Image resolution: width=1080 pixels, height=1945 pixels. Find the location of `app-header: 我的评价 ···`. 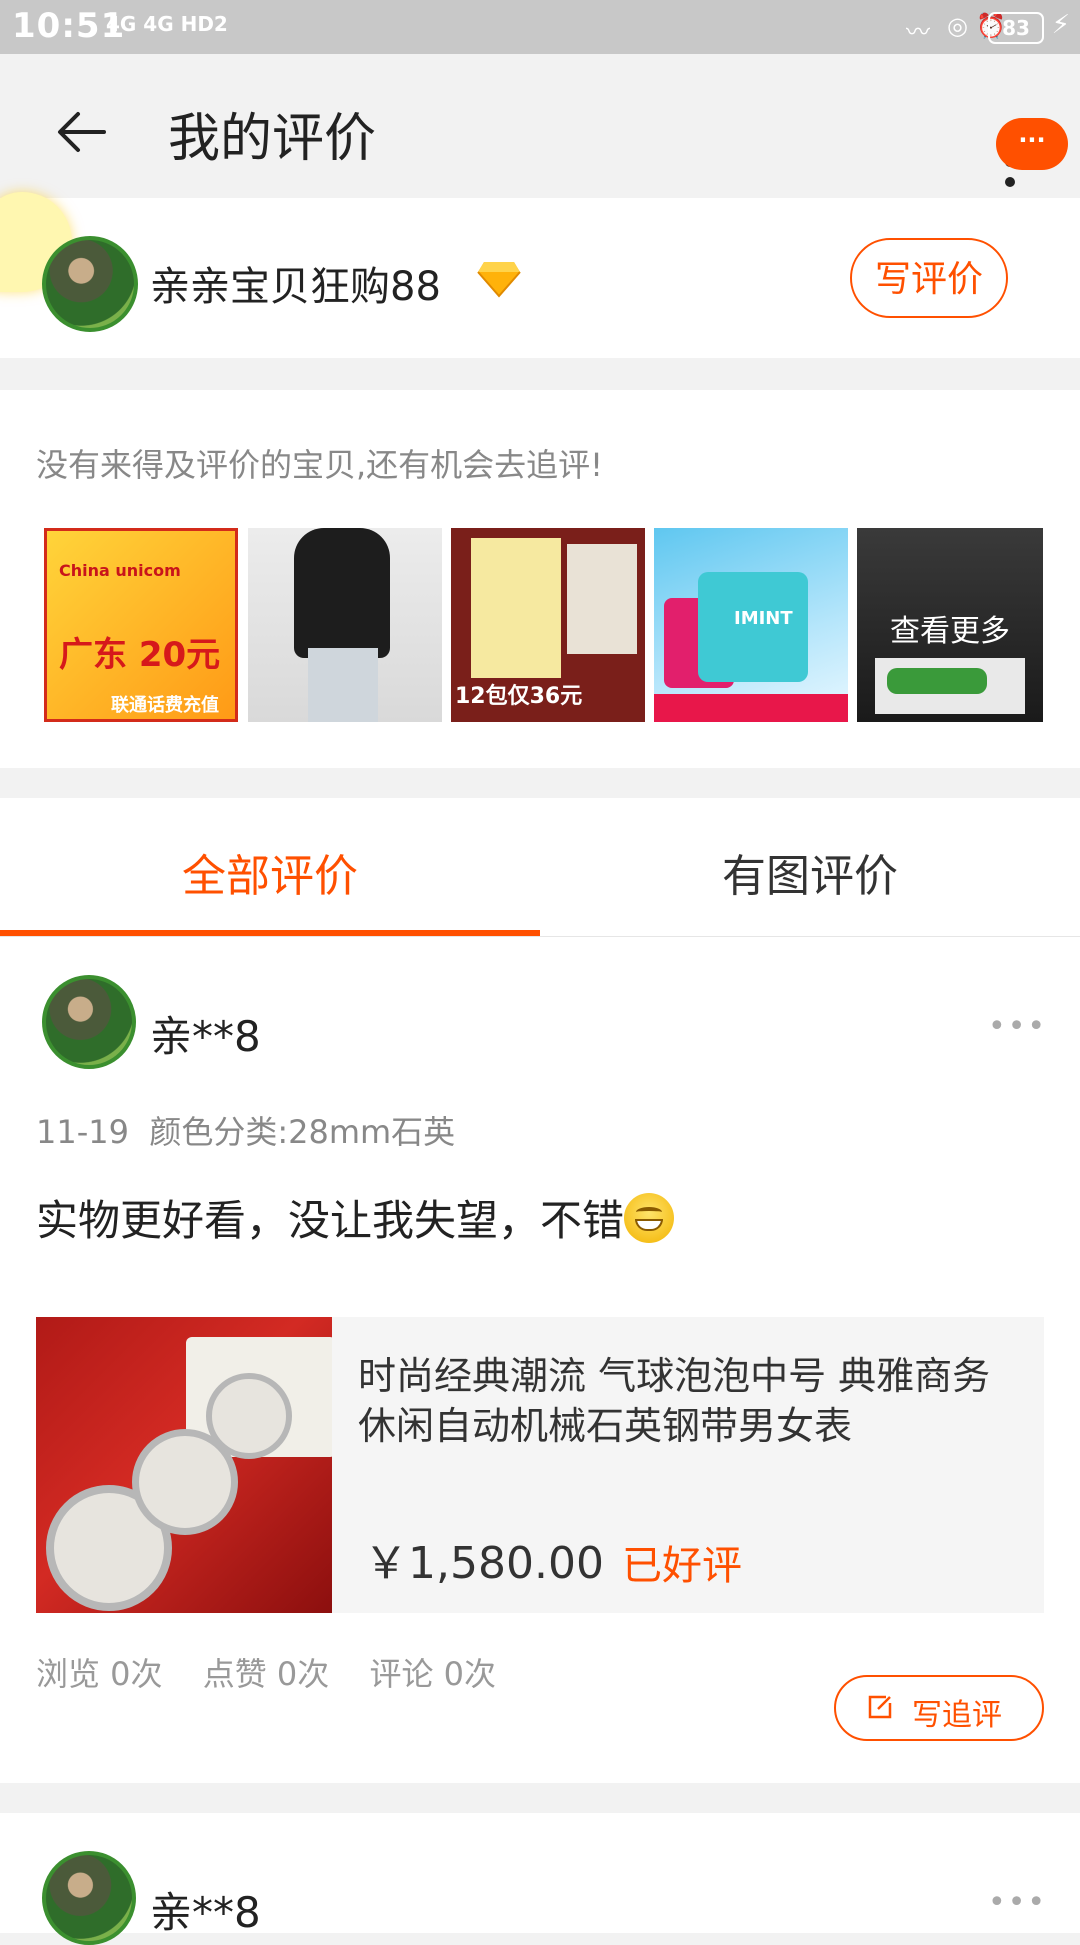

app-header: 我的评价 ··· is located at coordinates (540, 126).